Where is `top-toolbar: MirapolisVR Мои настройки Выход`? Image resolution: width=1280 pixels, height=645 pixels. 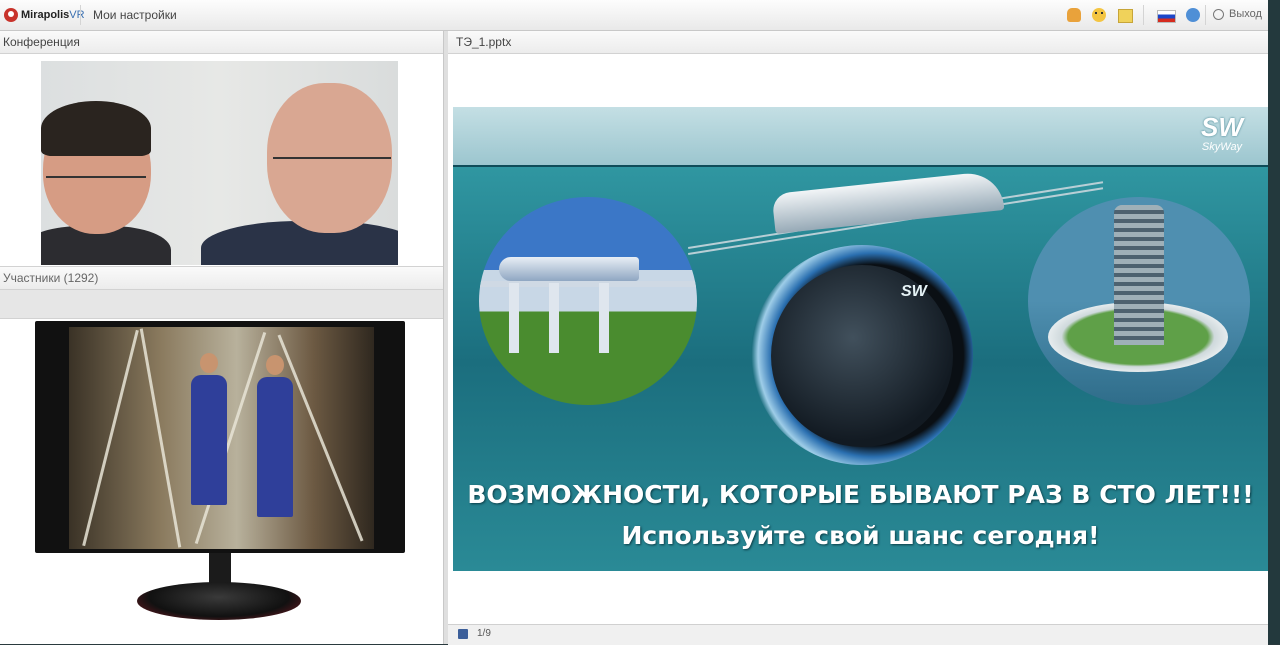 top-toolbar: MirapolisVR Мои настройки Выход is located at coordinates (634, 15).